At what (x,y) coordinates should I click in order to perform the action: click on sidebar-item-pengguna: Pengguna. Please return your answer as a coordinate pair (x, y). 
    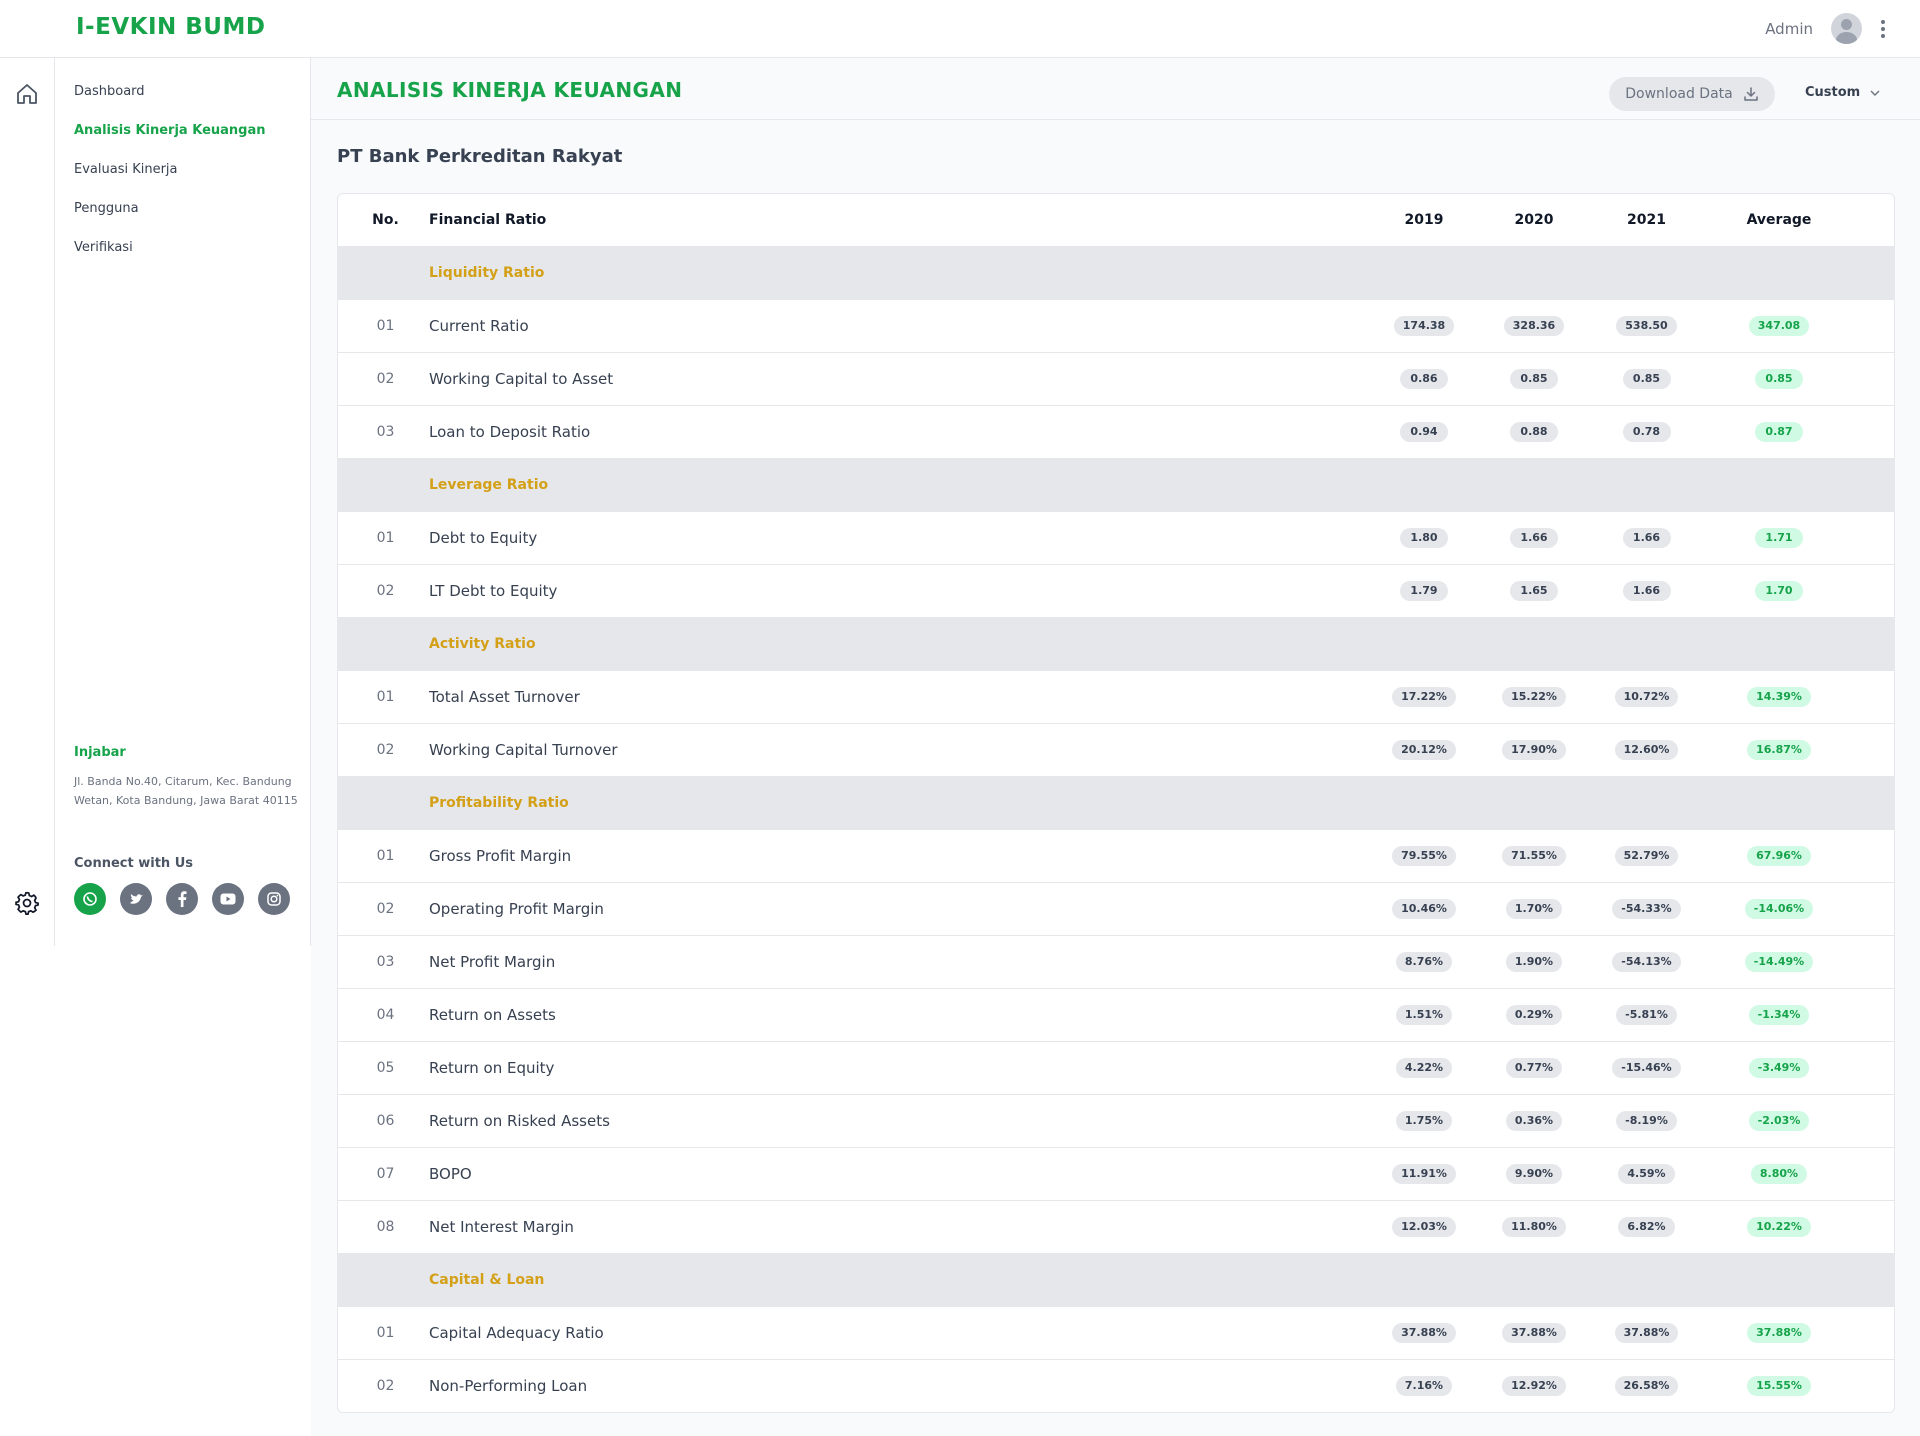
    Looking at the image, I should click on (170, 220).